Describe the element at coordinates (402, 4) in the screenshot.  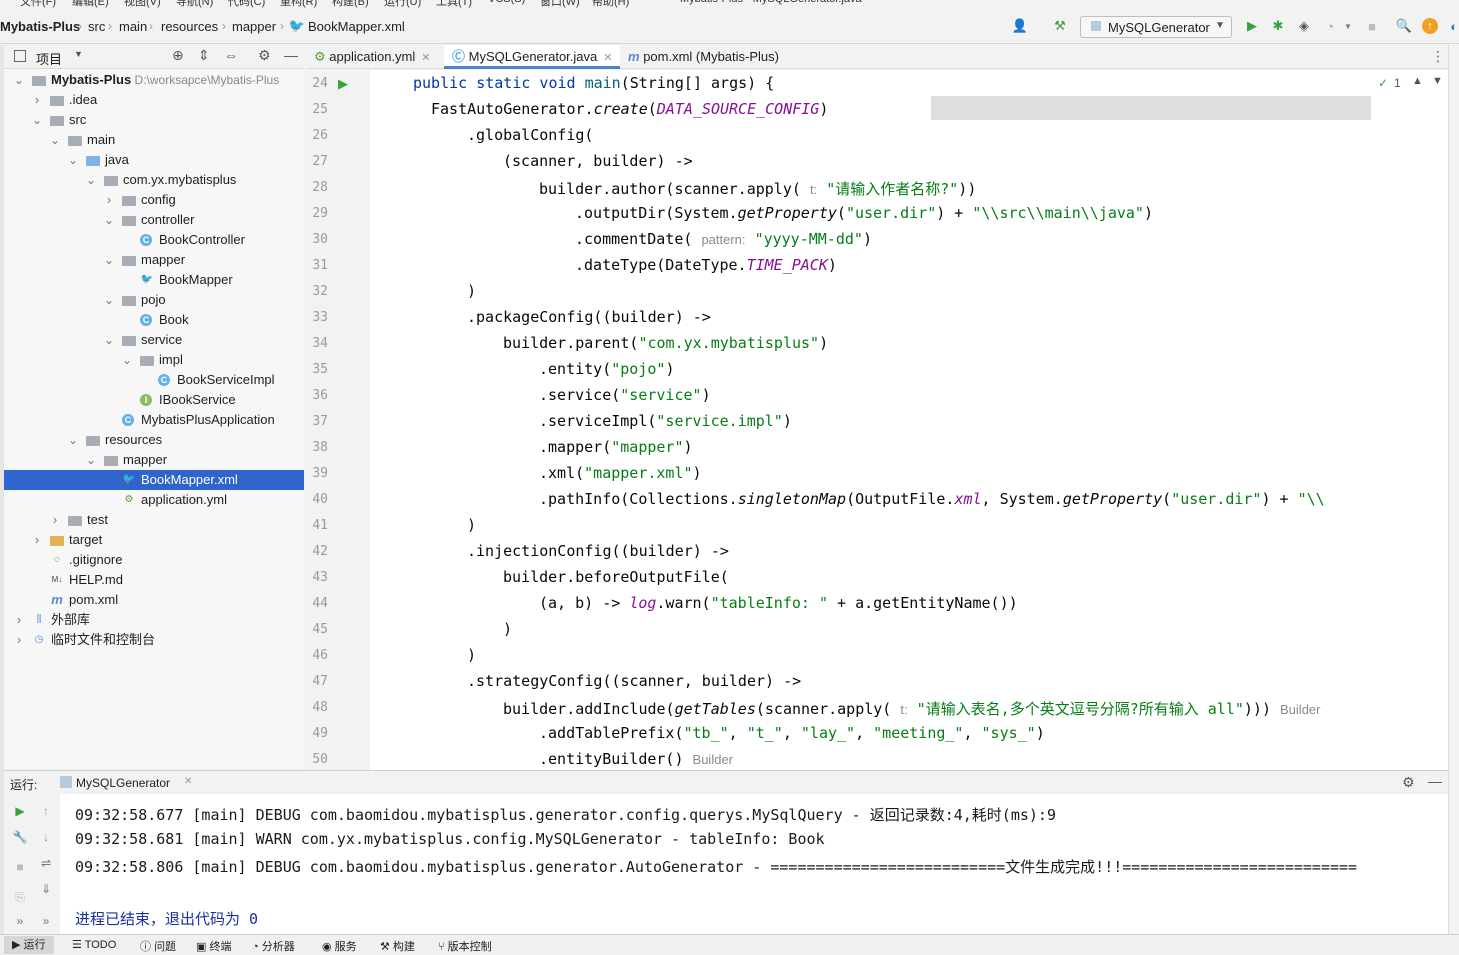
I see `menu-item: 运行(U)` at that location.